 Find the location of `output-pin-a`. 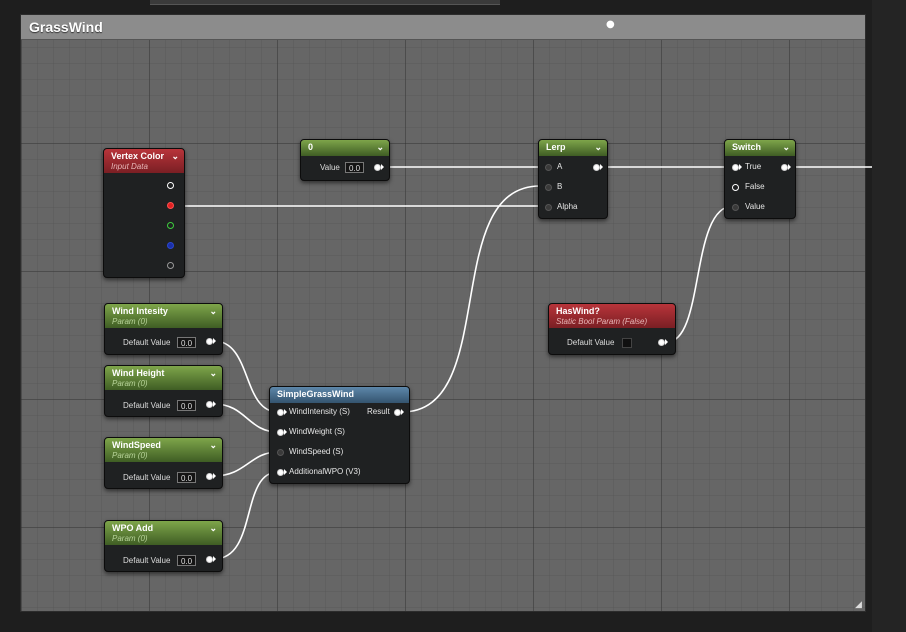

output-pin-a is located at coordinates (170, 265).